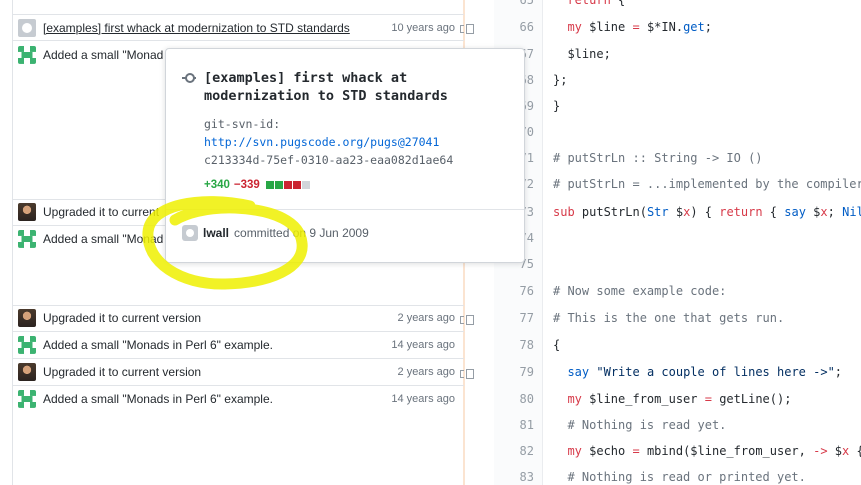  I want to click on commit-author-line: lwall committed on 9 Jun 2009, so click(275, 233).